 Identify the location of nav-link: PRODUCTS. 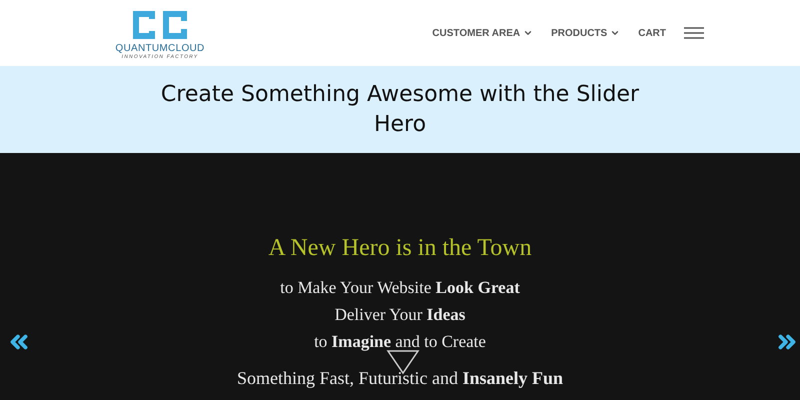
(585, 33).